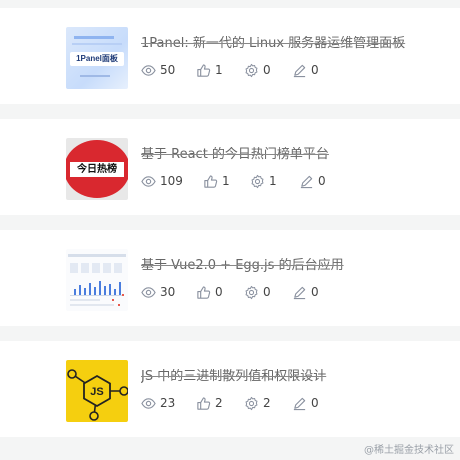 This screenshot has width=460, height=460. What do you see at coordinates (97, 287) in the screenshot?
I see `thumbnail-chart` at bounding box center [97, 287].